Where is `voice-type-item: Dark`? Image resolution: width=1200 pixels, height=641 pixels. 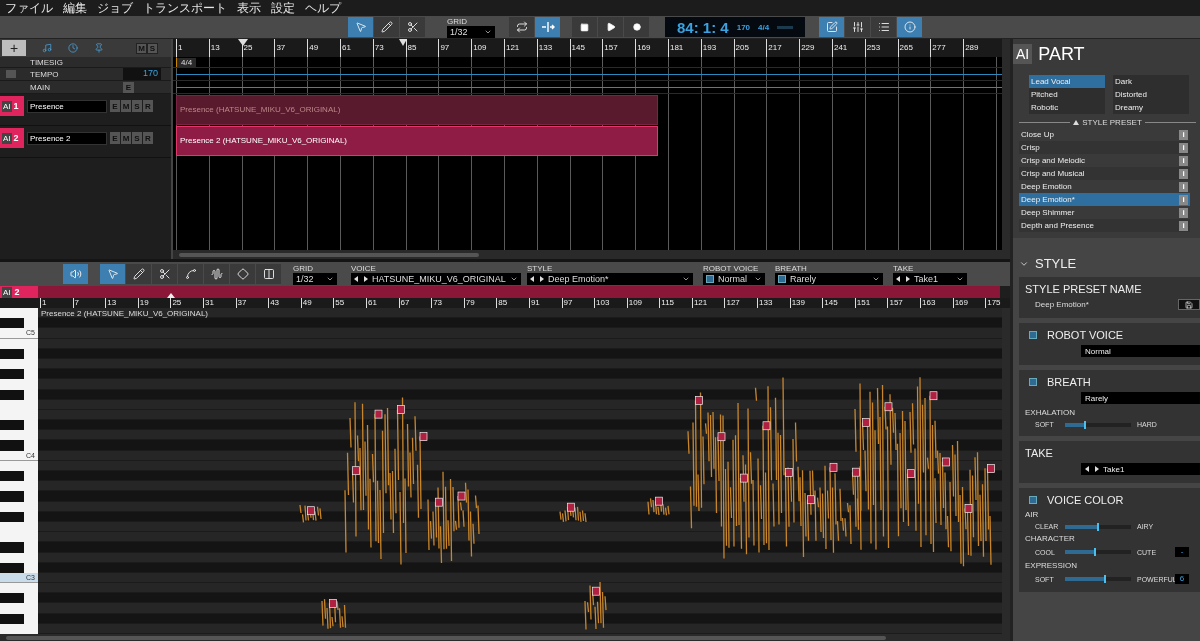
voice-type-item: Dark is located at coordinates (1151, 81).